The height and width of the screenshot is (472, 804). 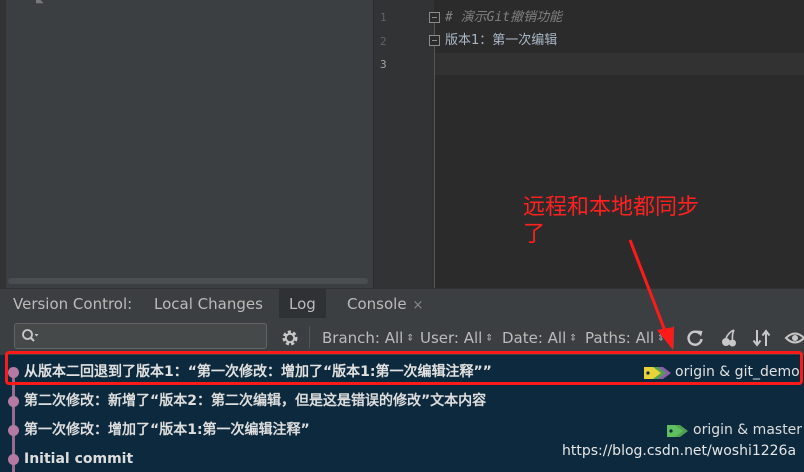 I want to click on code-line: # 演示Git撤销功能, so click(x=503, y=18).